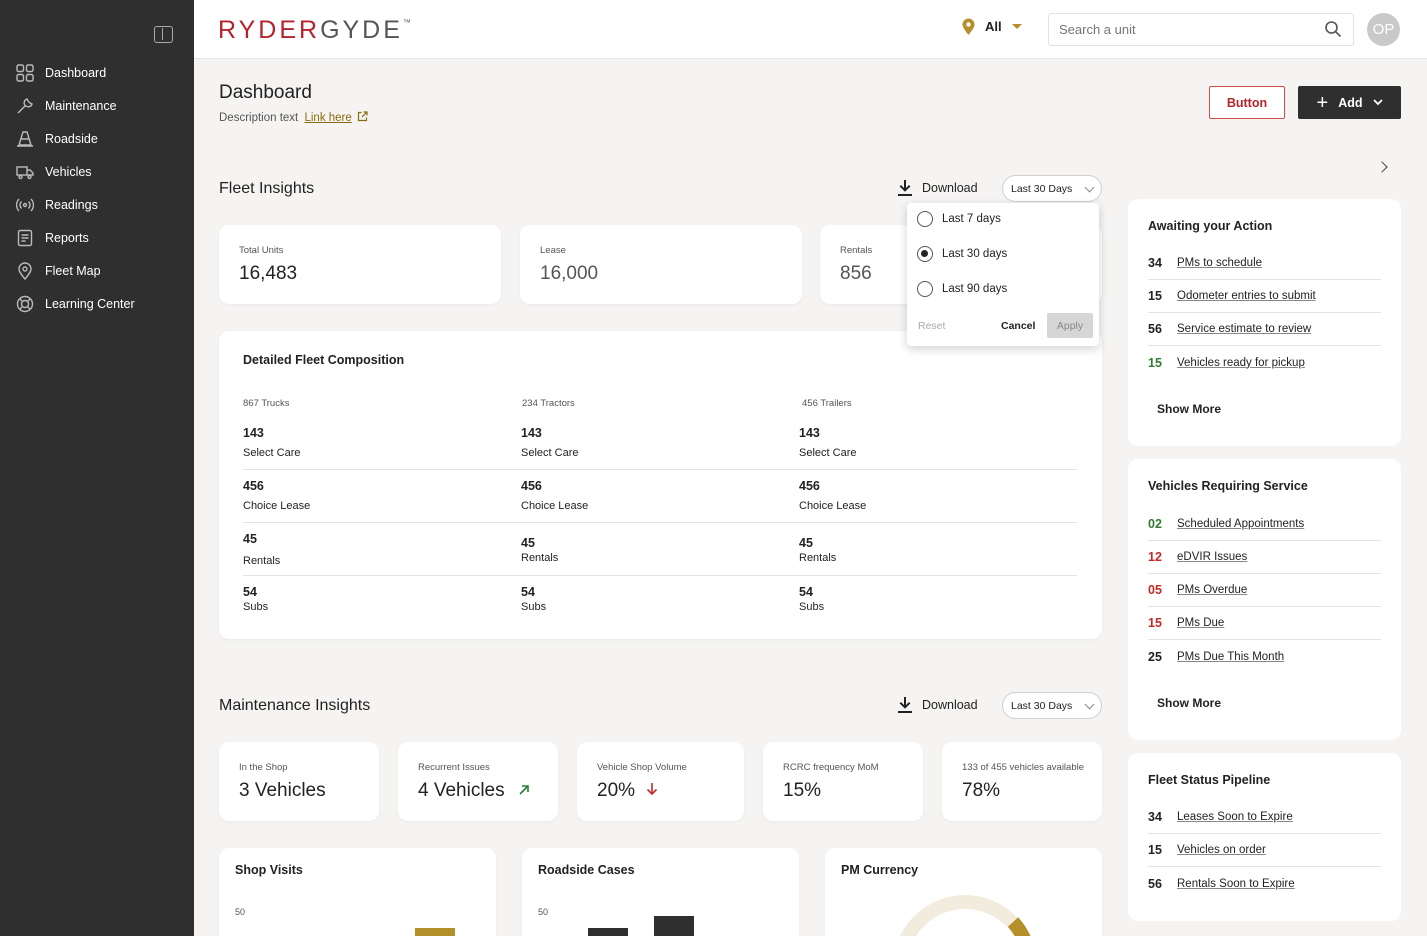  I want to click on action-list-item: 15 Vehicles on order, so click(1264, 850).